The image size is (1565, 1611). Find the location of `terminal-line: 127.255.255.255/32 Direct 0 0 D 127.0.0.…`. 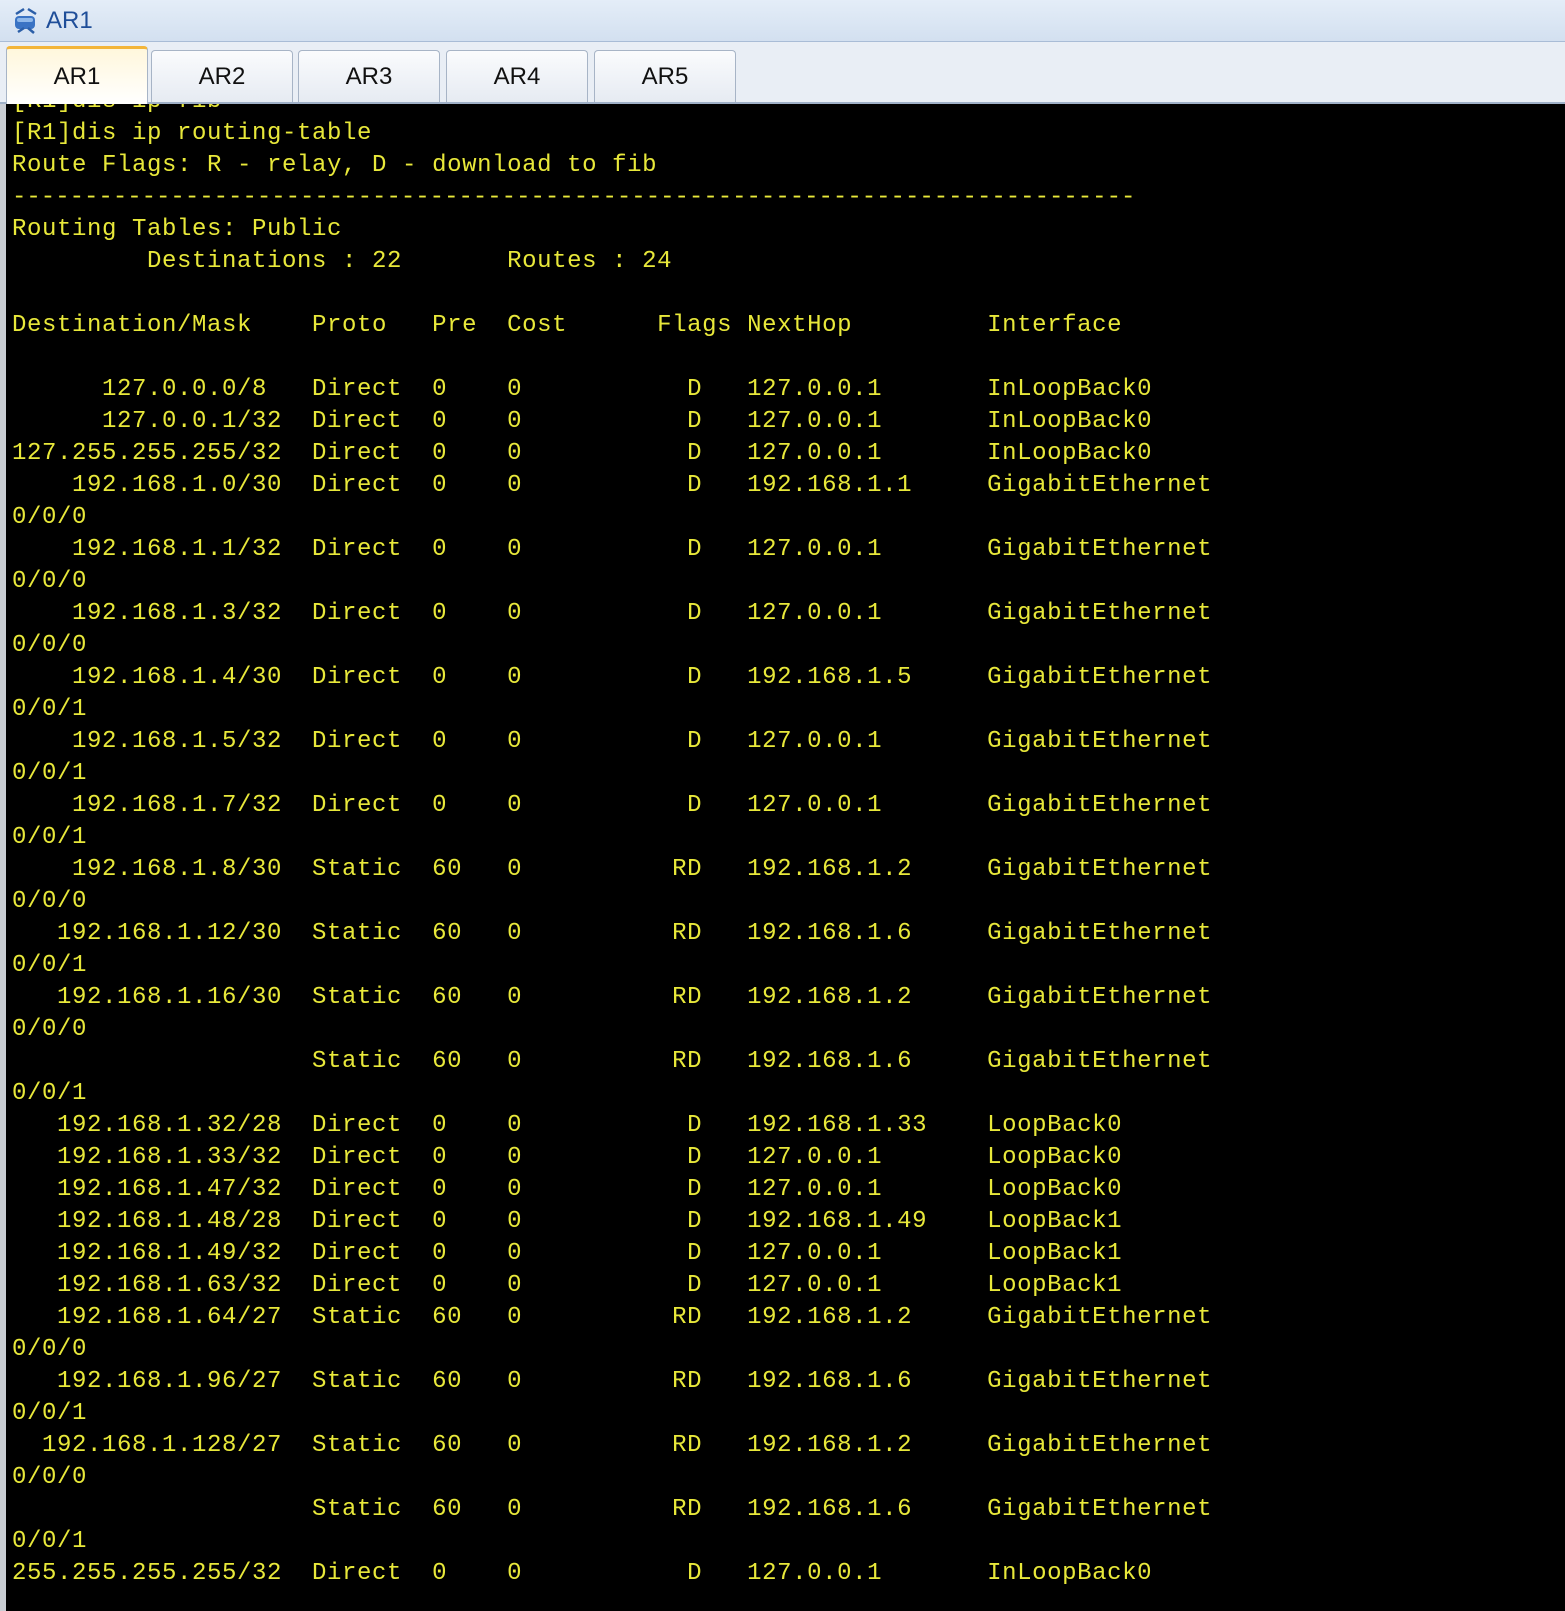

terminal-line: 127.255.255.255/32 Direct 0 0 D 127.0.0.… is located at coordinates (582, 453).